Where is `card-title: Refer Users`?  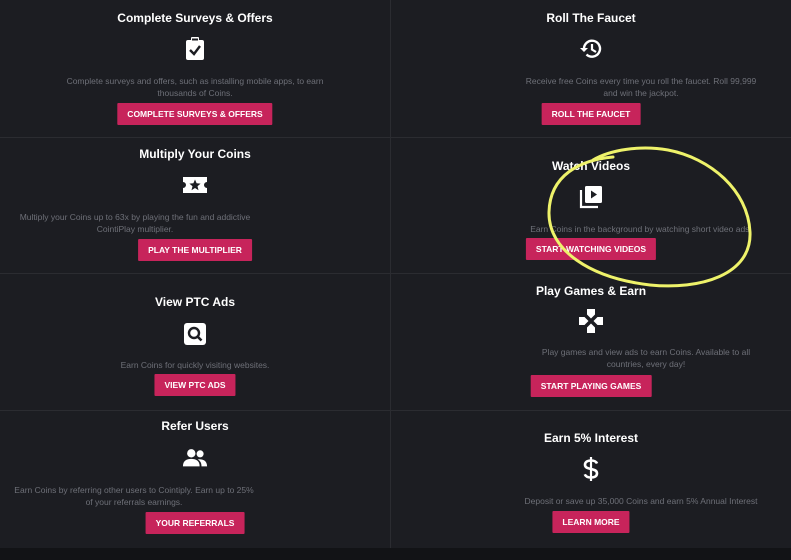 card-title: Refer Users is located at coordinates (195, 426).